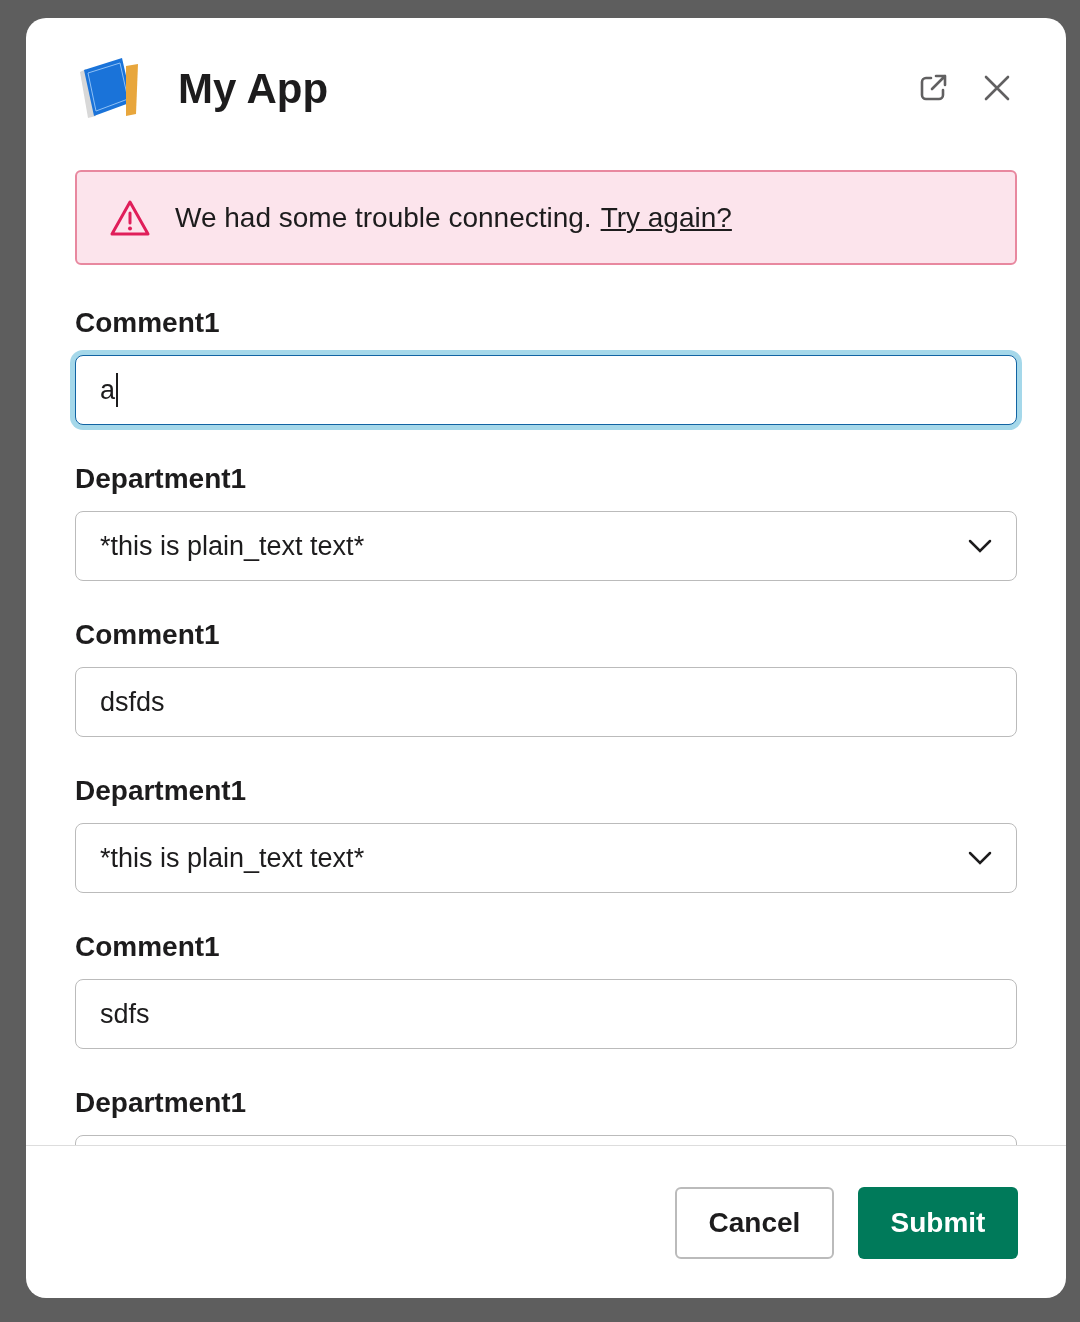  I want to click on try-again-link: Try again?, so click(666, 217).